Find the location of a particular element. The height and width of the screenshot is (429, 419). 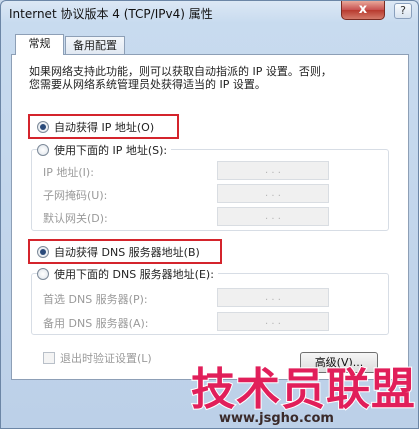

subnet-mask-label: 子网掩码(U): is located at coordinates (75, 195).